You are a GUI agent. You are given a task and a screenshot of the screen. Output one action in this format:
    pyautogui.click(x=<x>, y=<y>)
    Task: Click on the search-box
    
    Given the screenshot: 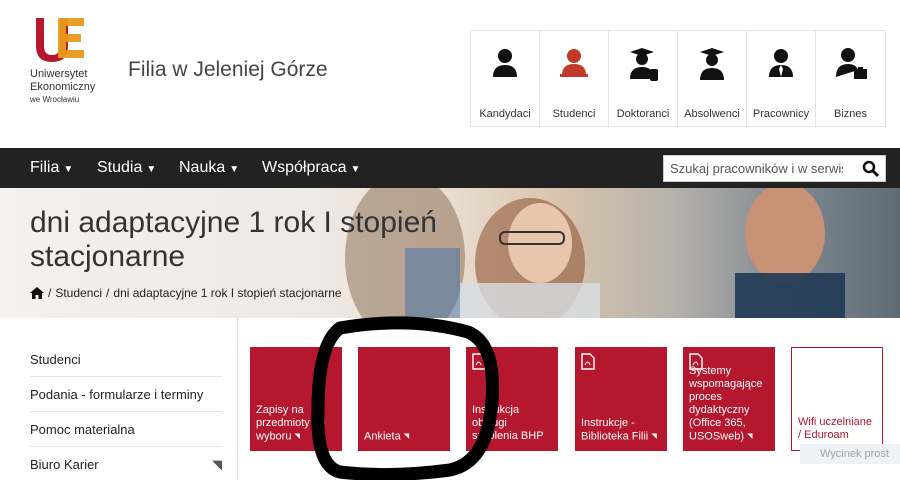 What is the action you would take?
    pyautogui.click(x=774, y=168)
    